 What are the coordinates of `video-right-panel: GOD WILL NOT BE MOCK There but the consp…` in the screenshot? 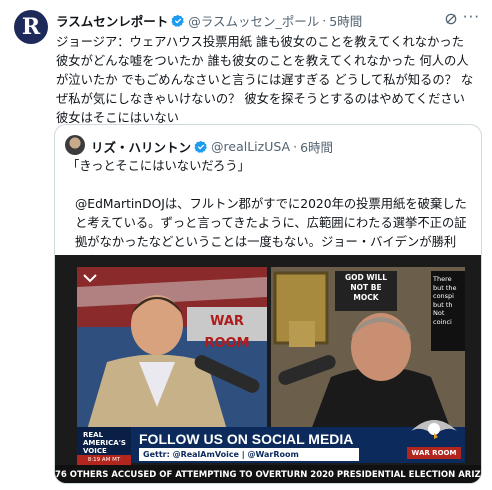 It's located at (368, 348).